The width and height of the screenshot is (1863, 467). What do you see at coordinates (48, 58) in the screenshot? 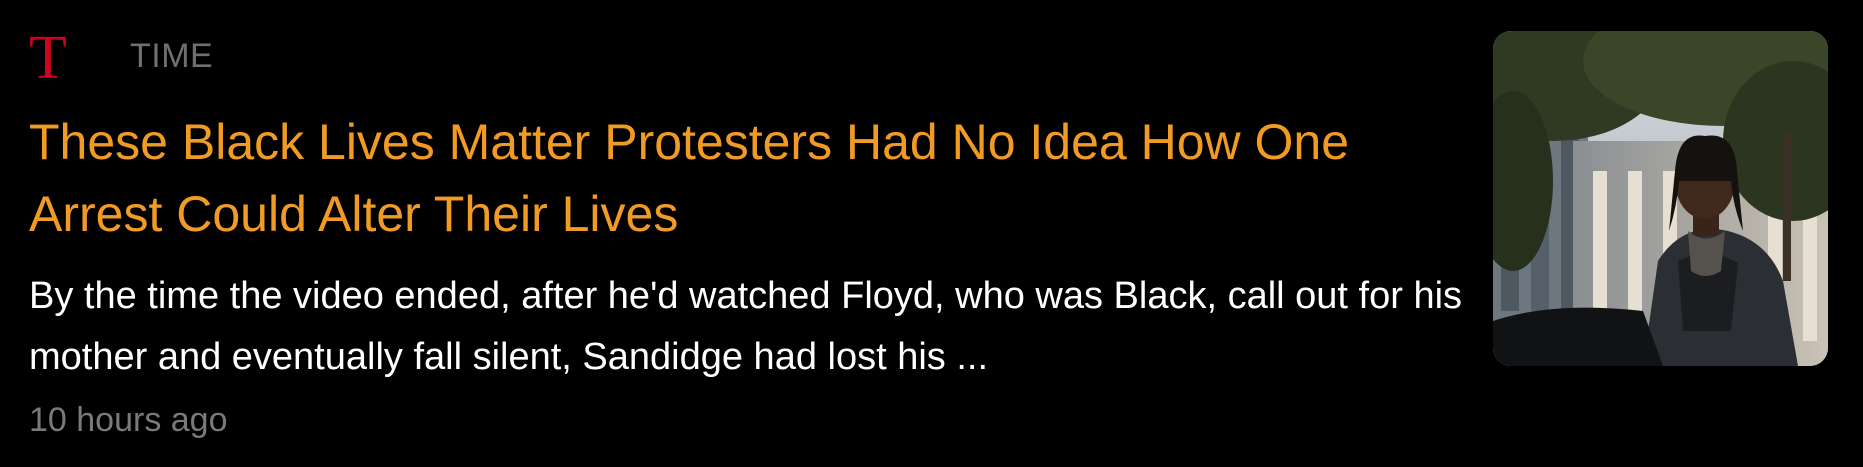
I see `time-logo-icon: T` at bounding box center [48, 58].